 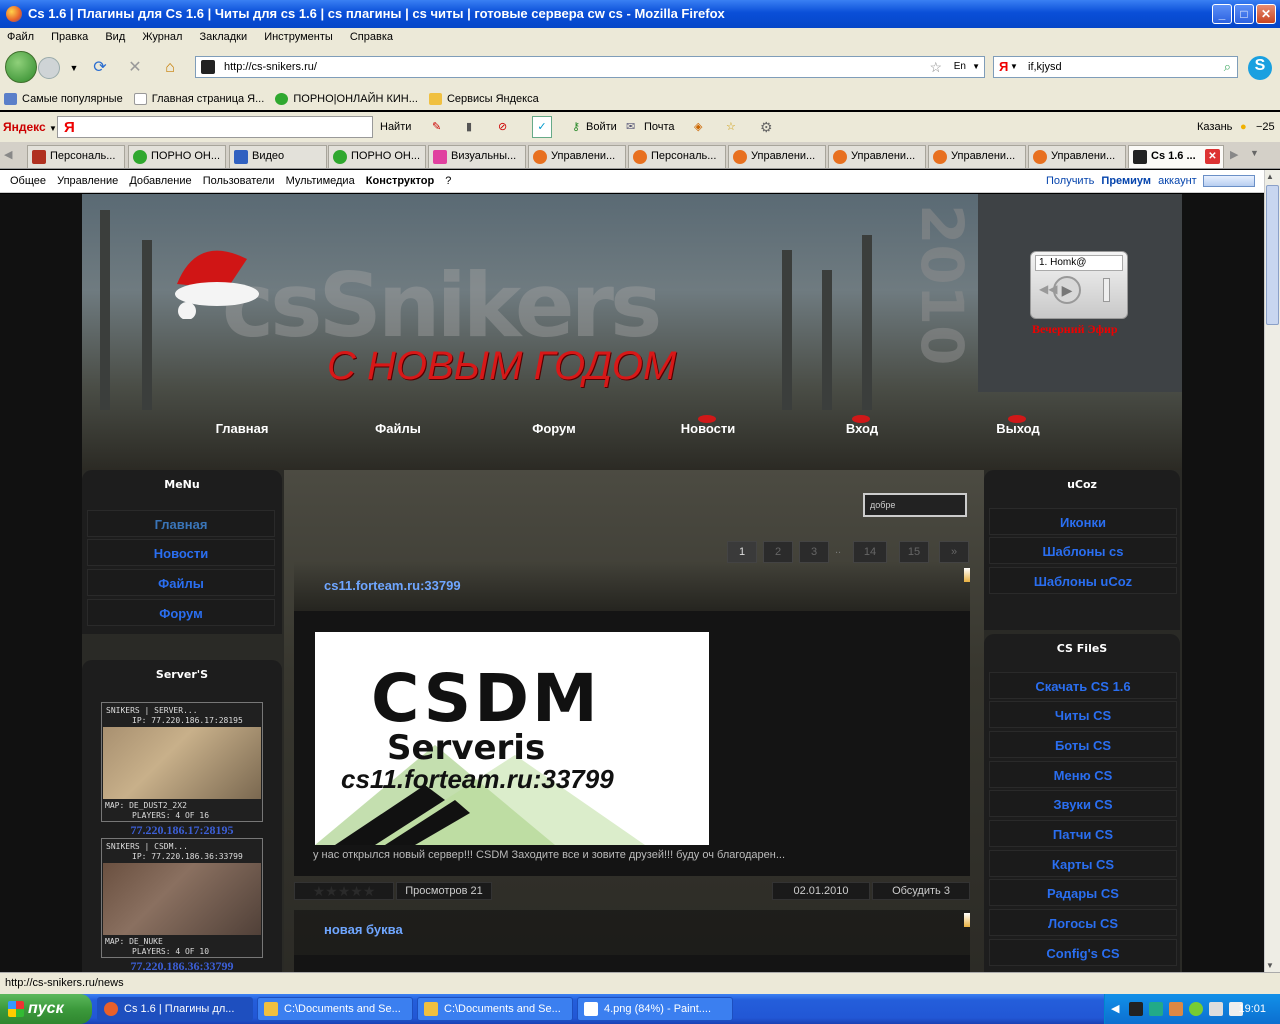 What do you see at coordinates (442, 305) in the screenshot?
I see `site-logo: csSnikers` at bounding box center [442, 305].